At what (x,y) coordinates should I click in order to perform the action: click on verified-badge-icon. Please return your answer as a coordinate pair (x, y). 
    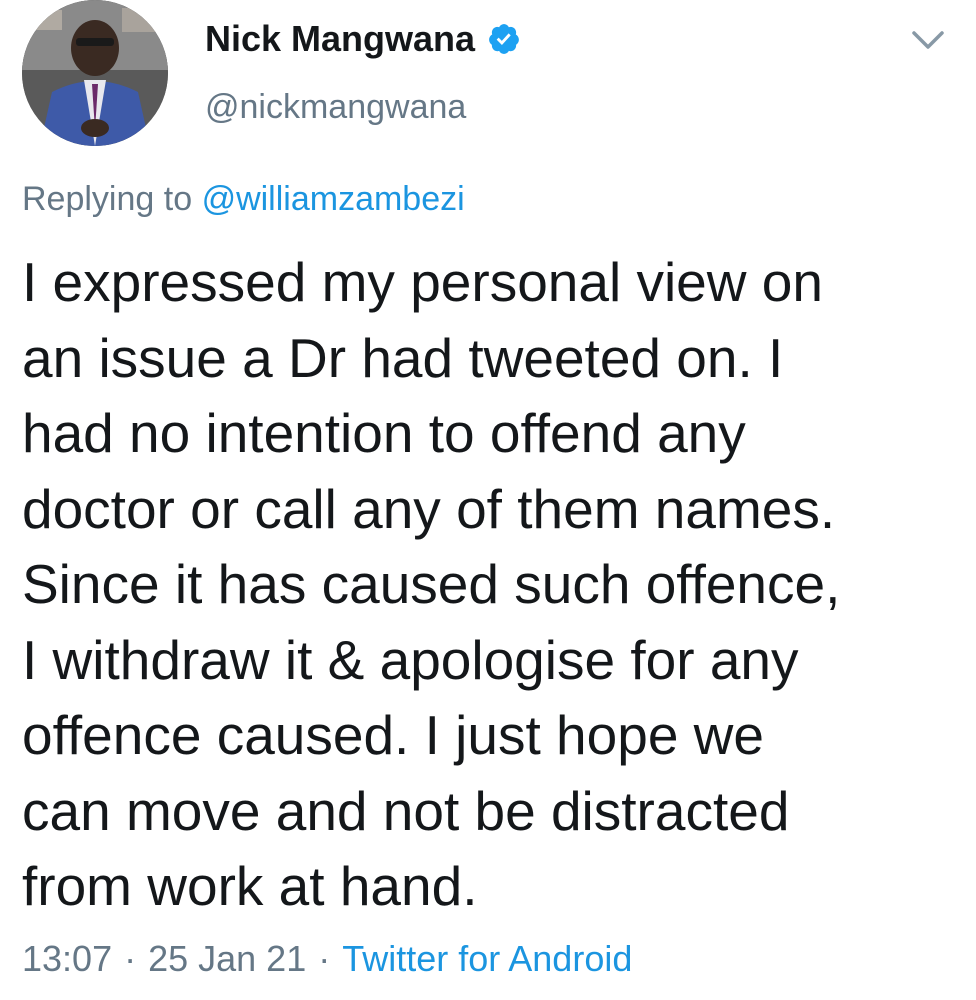
    Looking at the image, I should click on (504, 39).